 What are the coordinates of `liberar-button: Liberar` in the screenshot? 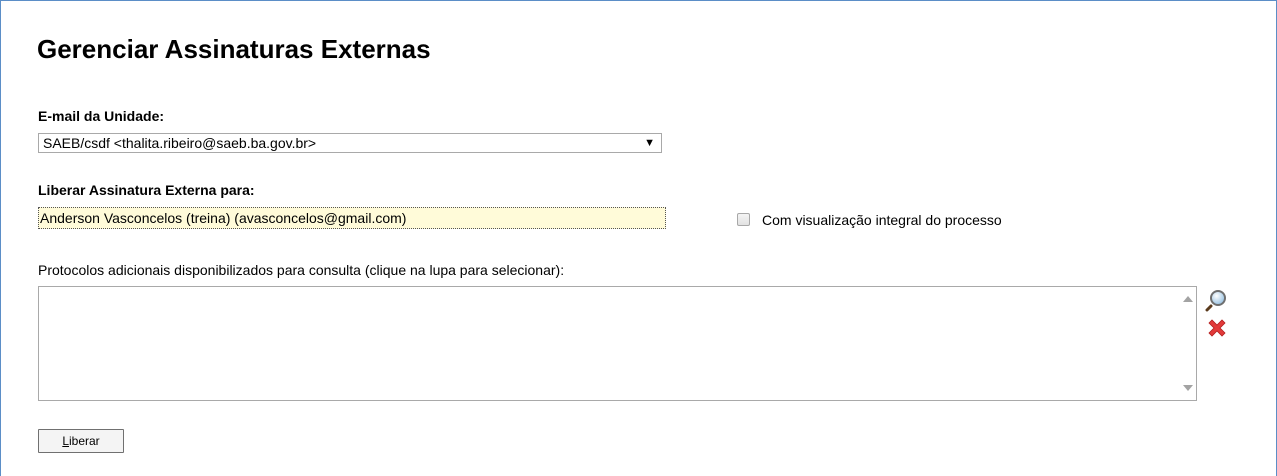 It's located at (81, 441).